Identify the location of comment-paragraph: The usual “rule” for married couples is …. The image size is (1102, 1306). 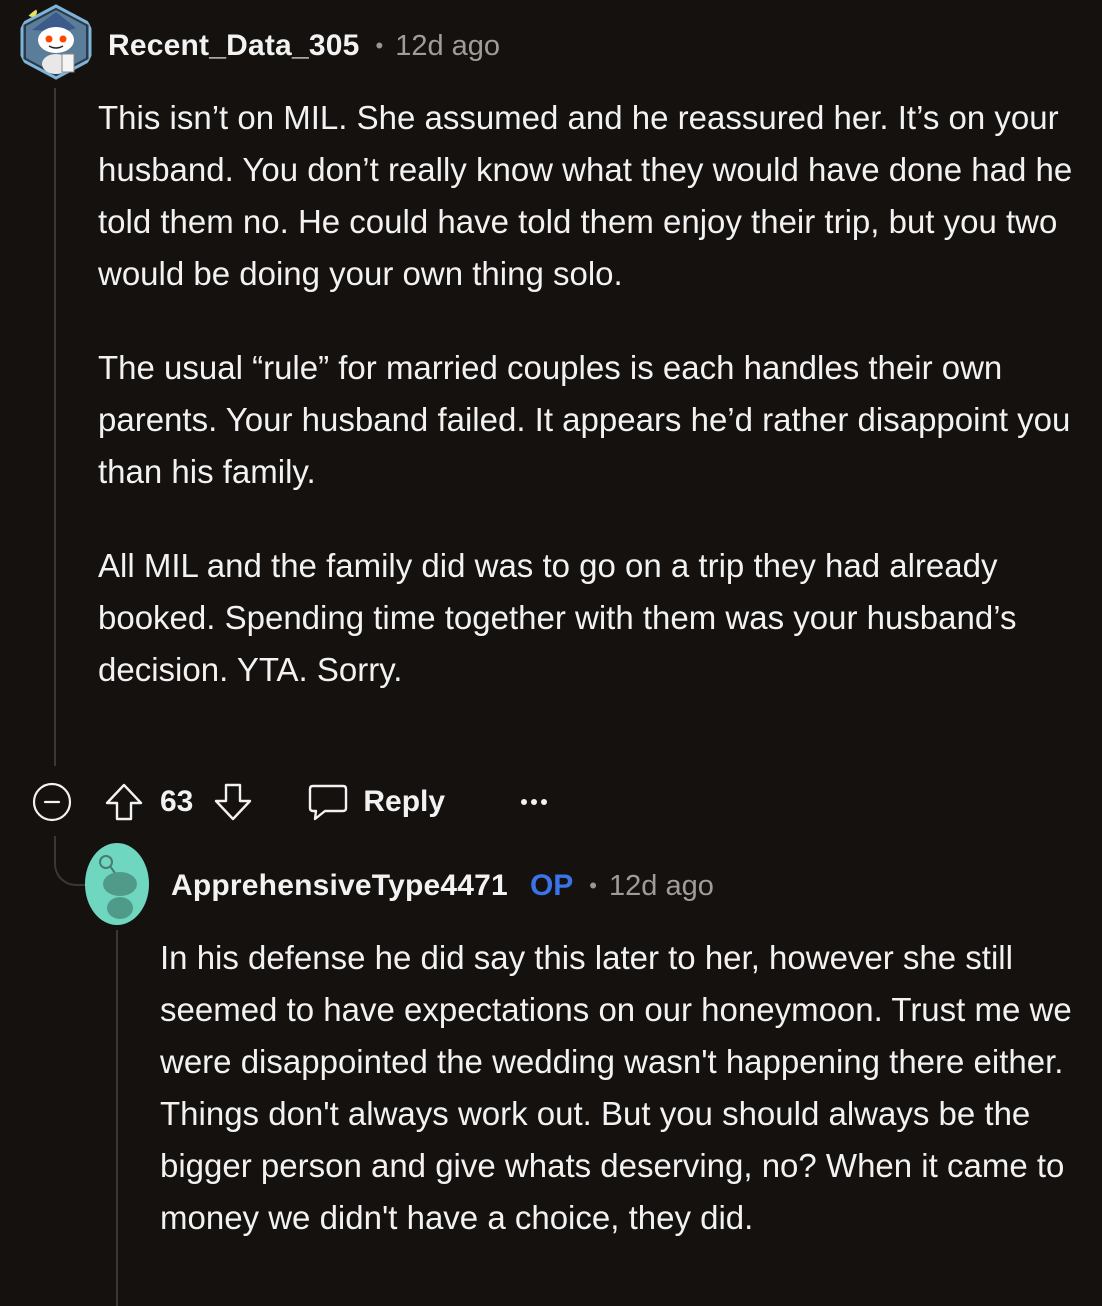
(584, 419).